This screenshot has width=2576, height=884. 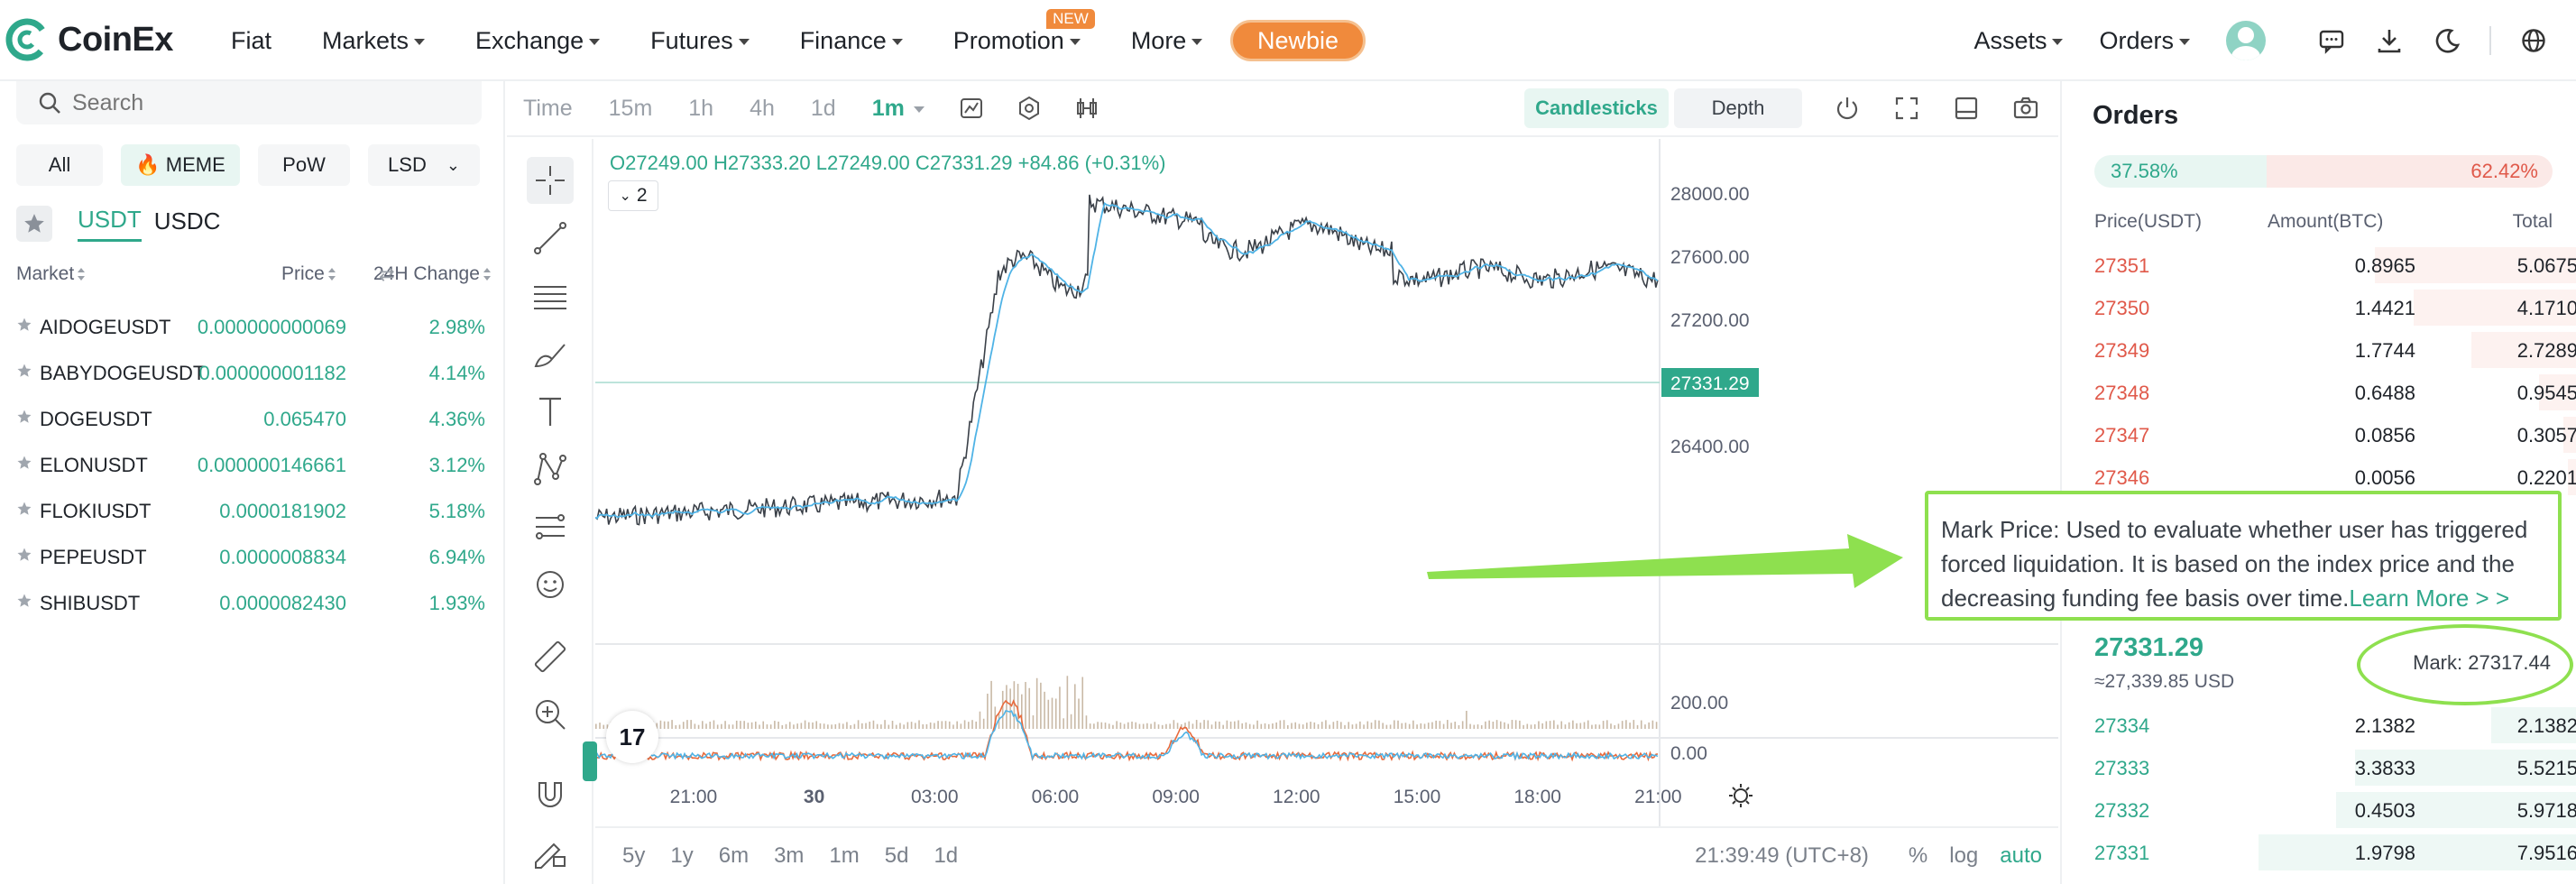 What do you see at coordinates (1907, 108) in the screenshot?
I see `fullscreen-icon` at bounding box center [1907, 108].